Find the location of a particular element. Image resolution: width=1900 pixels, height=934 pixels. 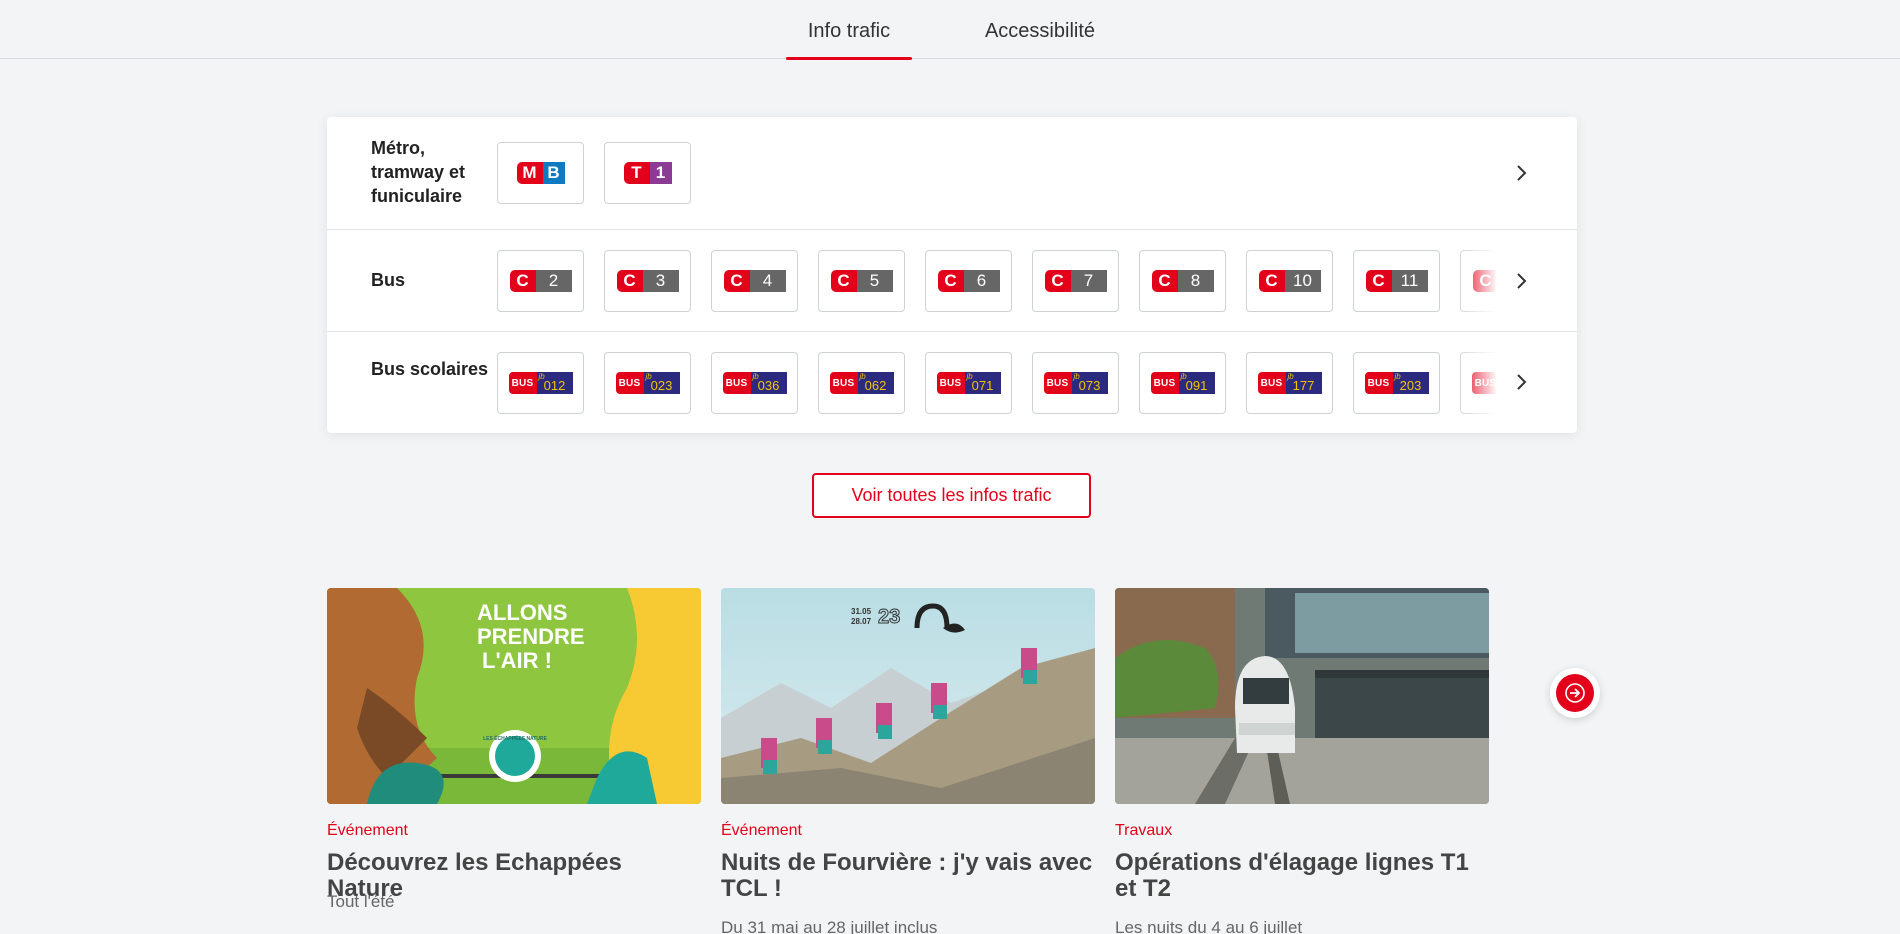

bus-line-number: 8 is located at coordinates (1195, 281).